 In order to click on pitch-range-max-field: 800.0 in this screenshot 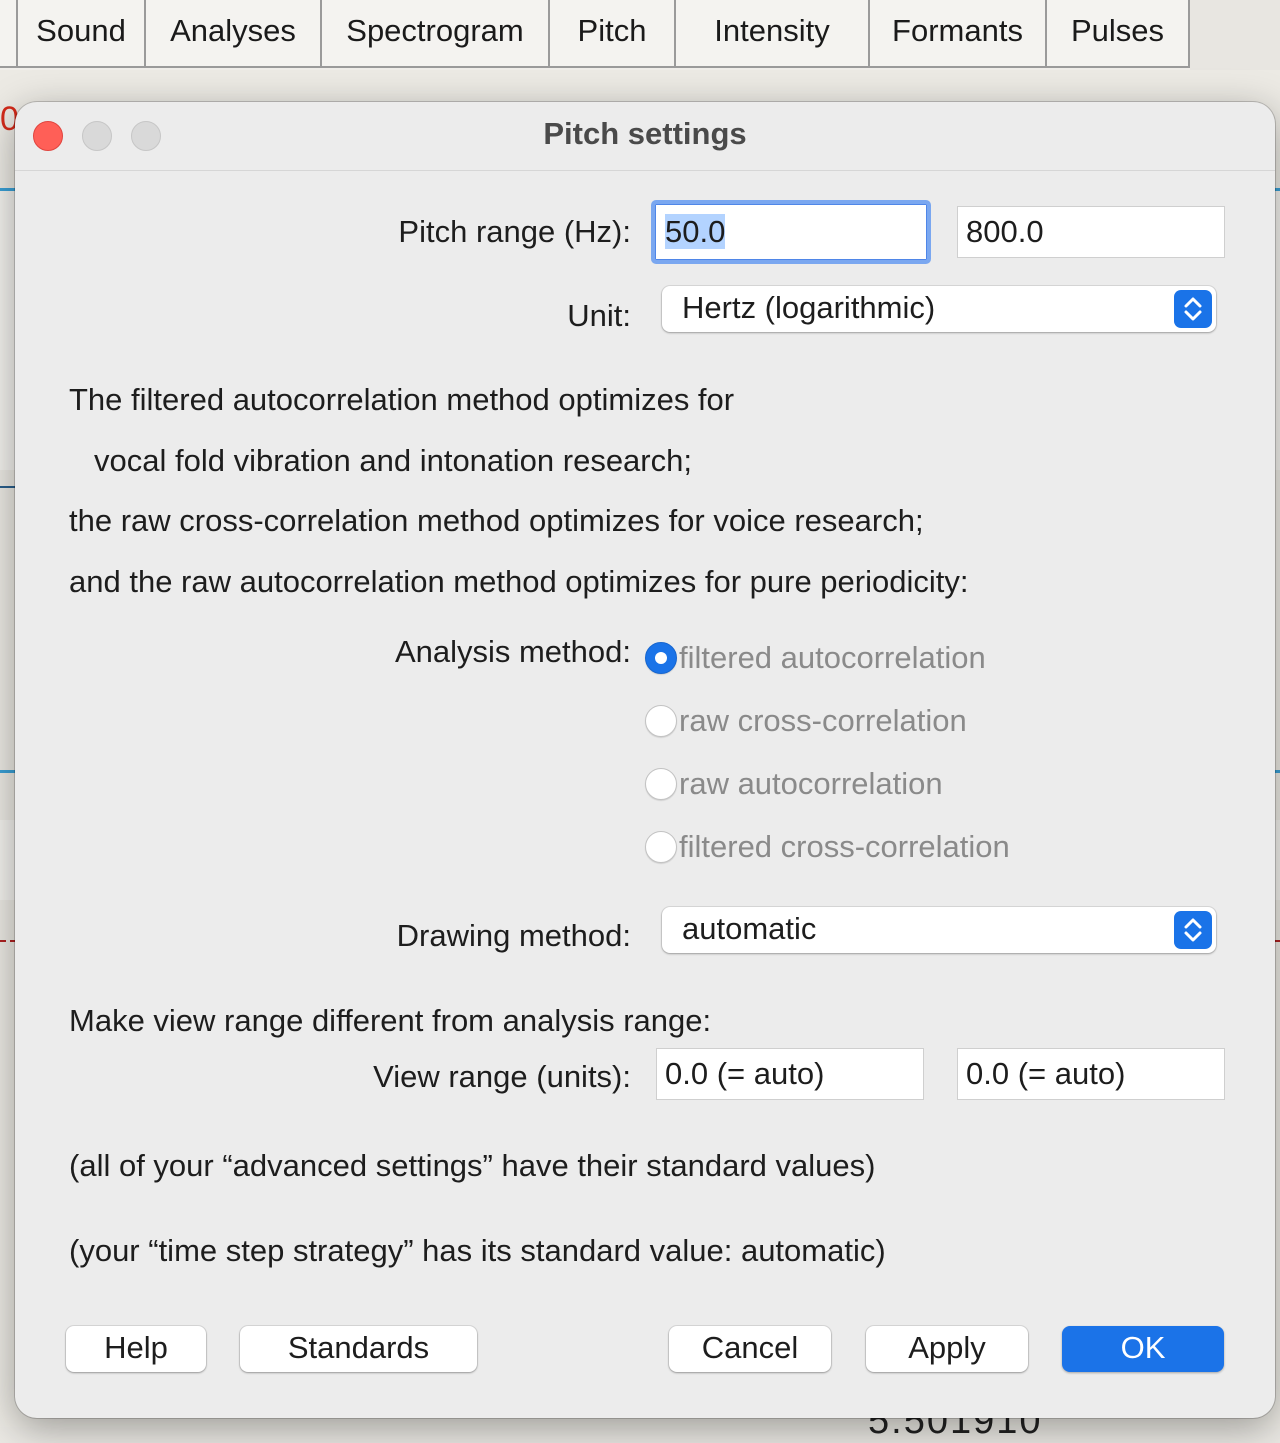, I will do `click(1091, 232)`.